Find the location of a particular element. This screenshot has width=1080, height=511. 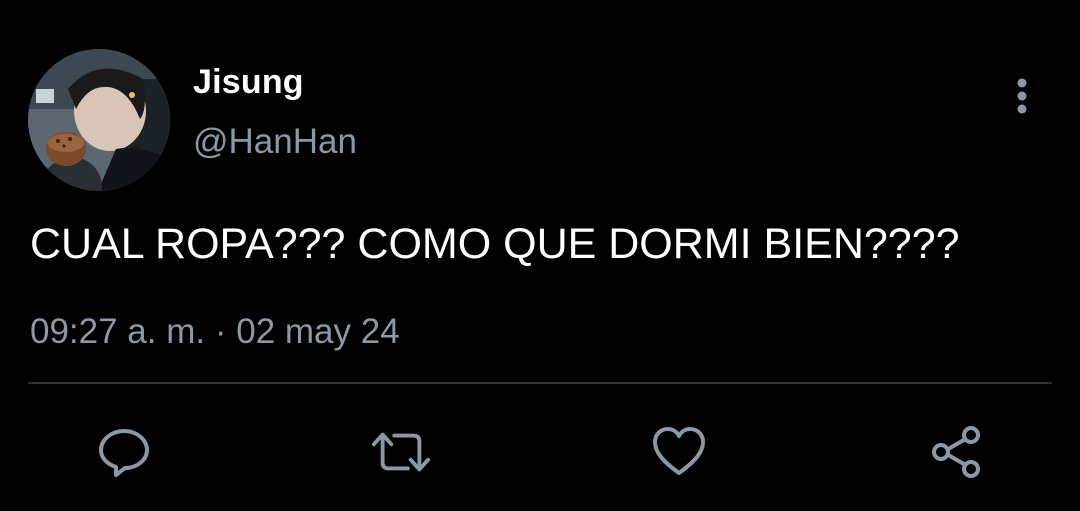

author-handle: @HanHan is located at coordinates (275, 142).